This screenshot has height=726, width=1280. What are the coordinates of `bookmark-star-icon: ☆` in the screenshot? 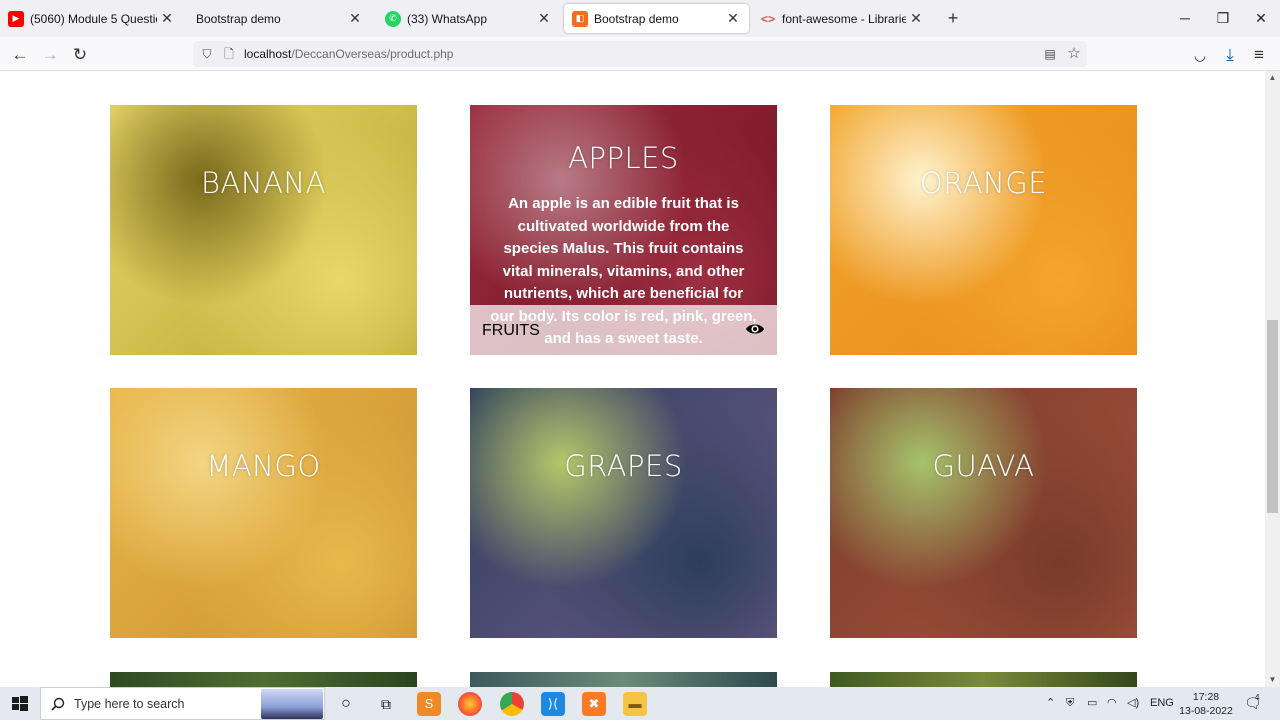 It's located at (1074, 54).